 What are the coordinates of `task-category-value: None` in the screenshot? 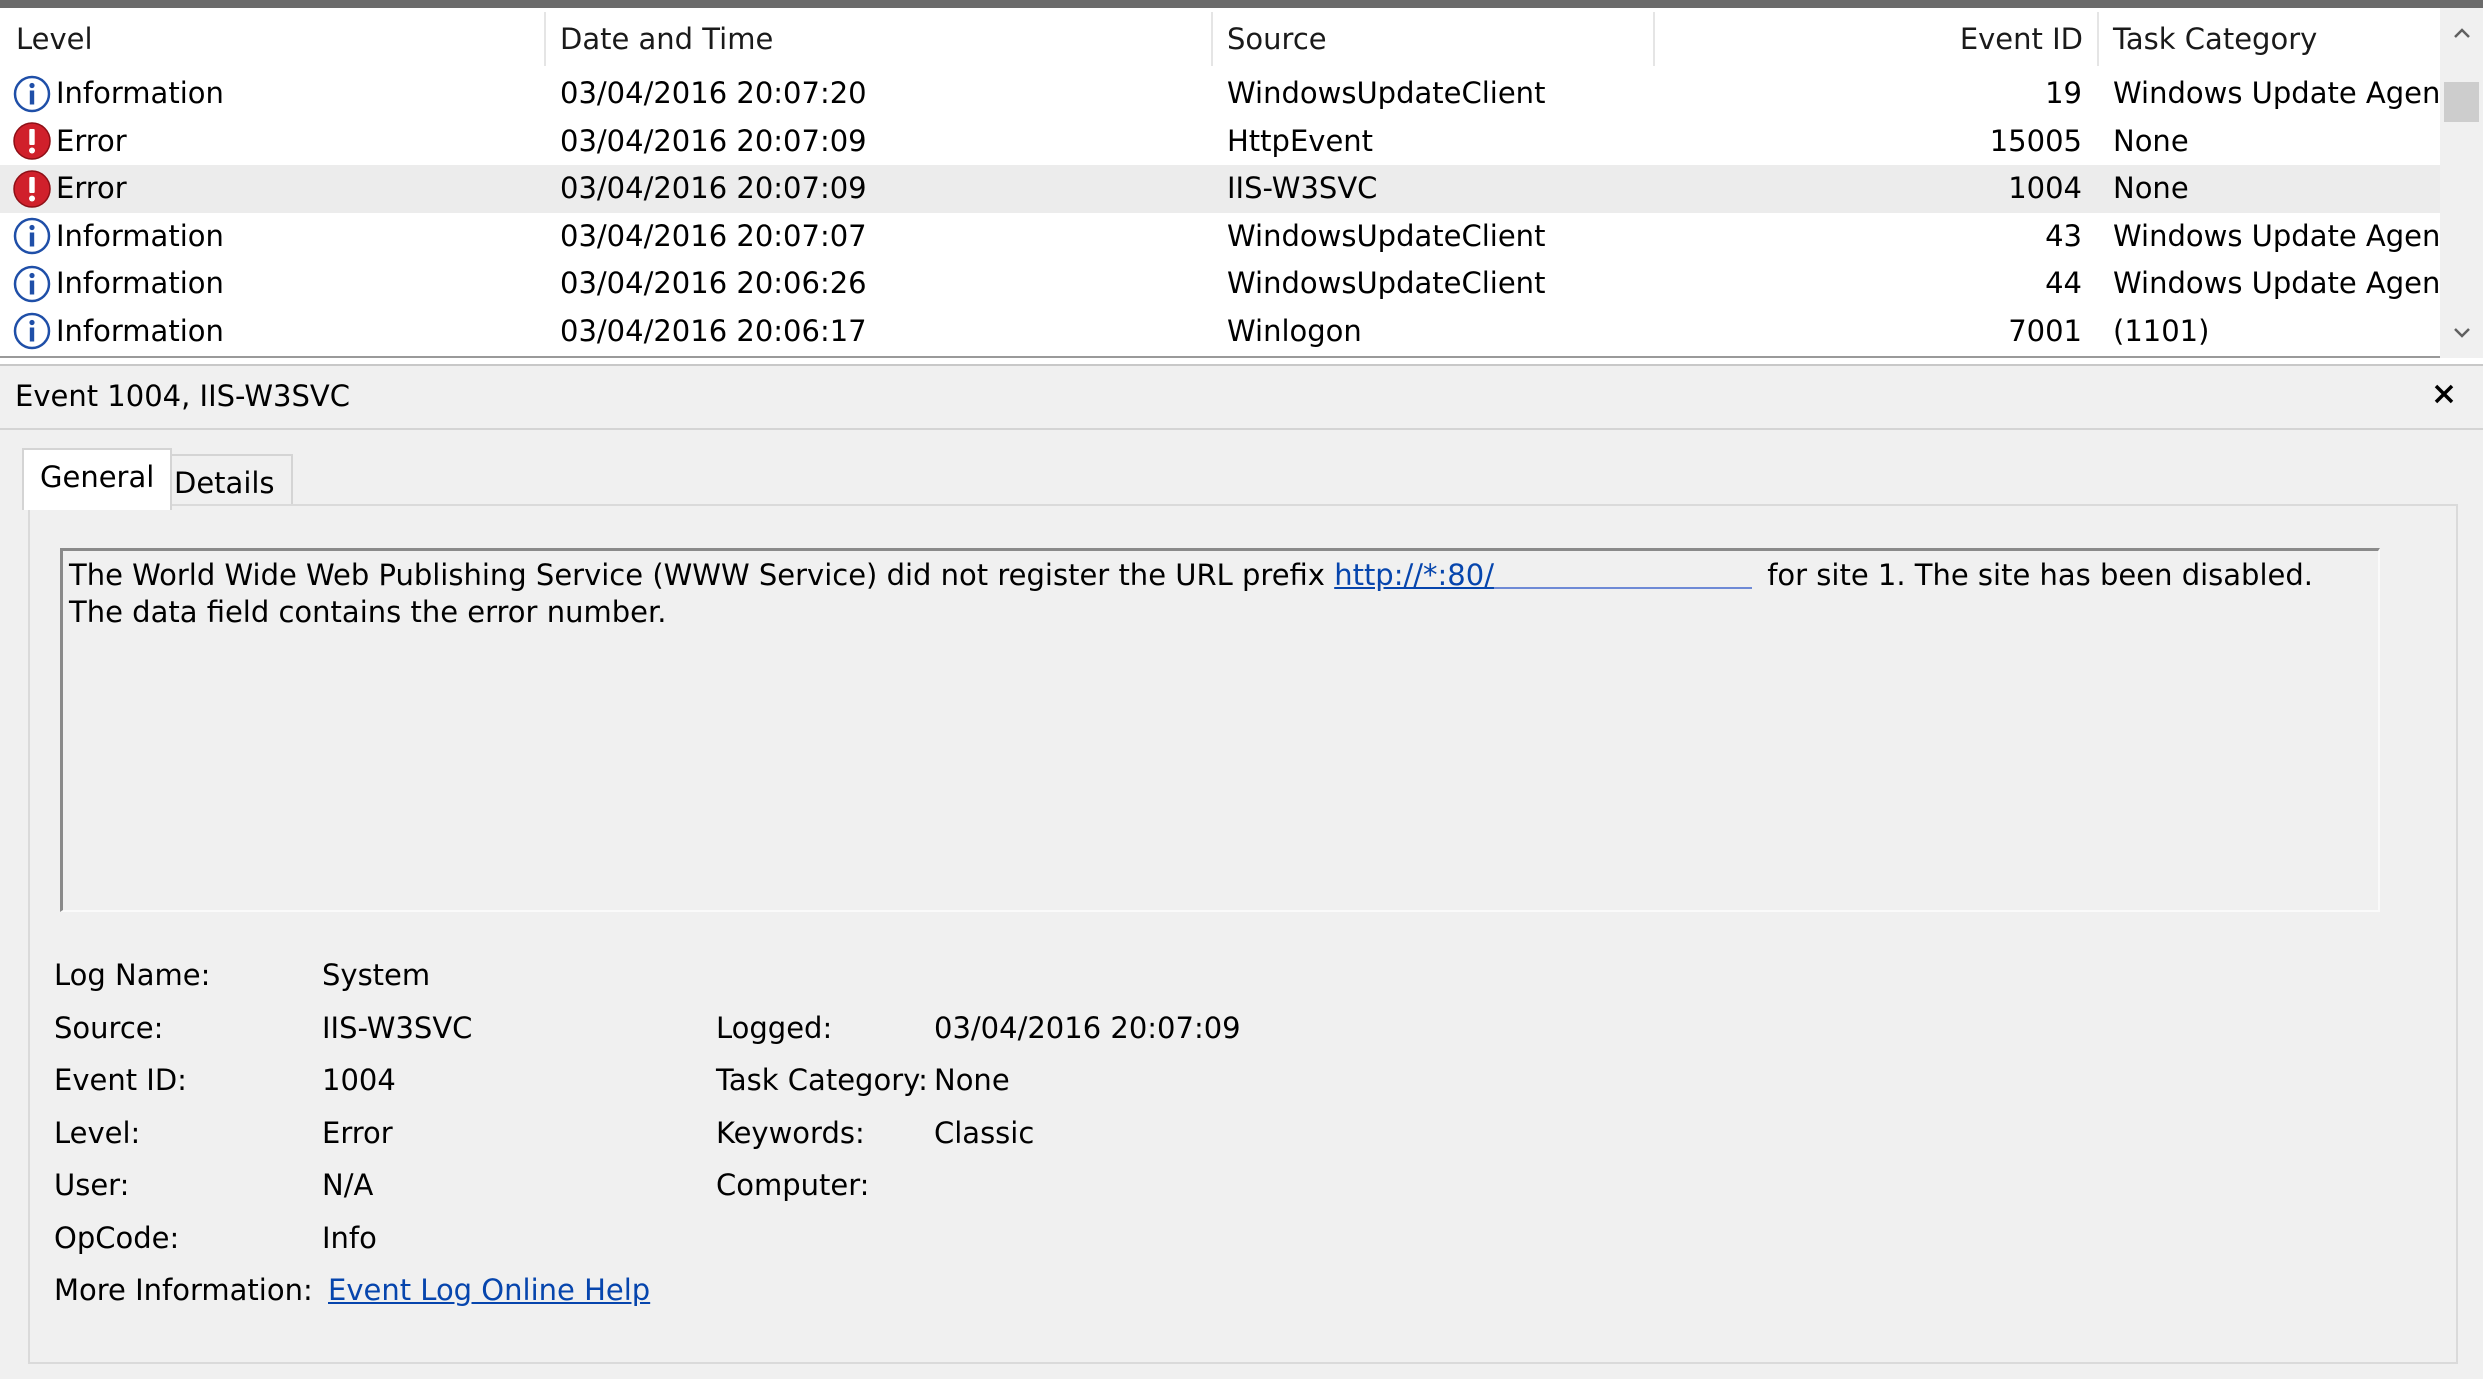 It's located at (972, 1080).